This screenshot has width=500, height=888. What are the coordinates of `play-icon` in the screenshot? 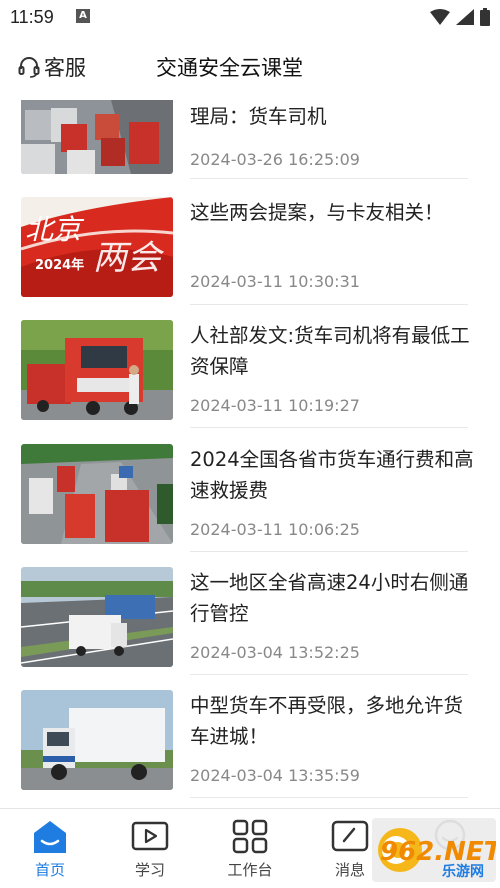 It's located at (150, 836).